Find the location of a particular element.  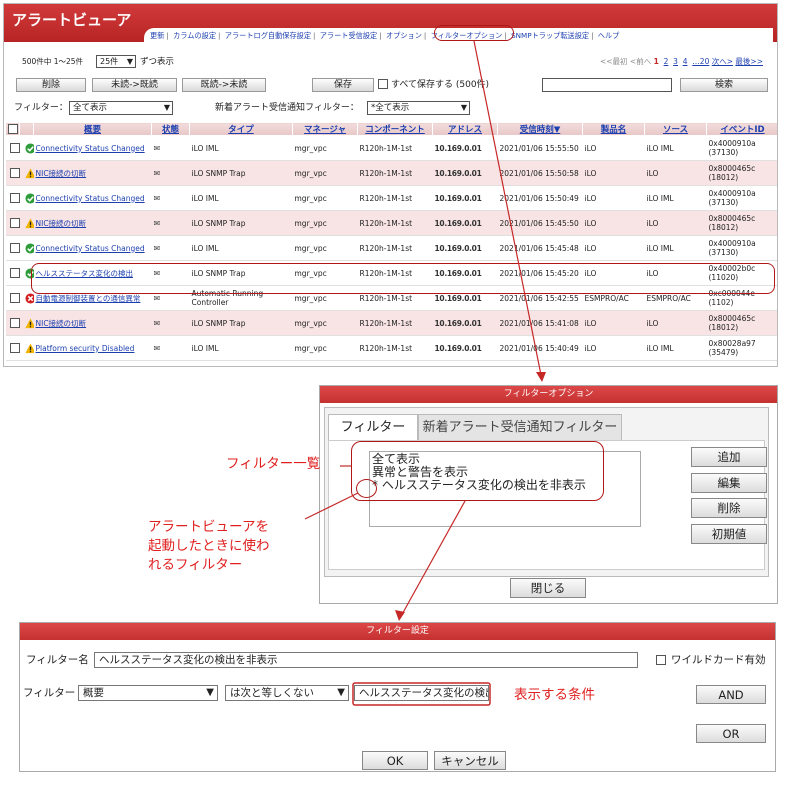

filter-name-label: フィルター名 is located at coordinates (57, 660).